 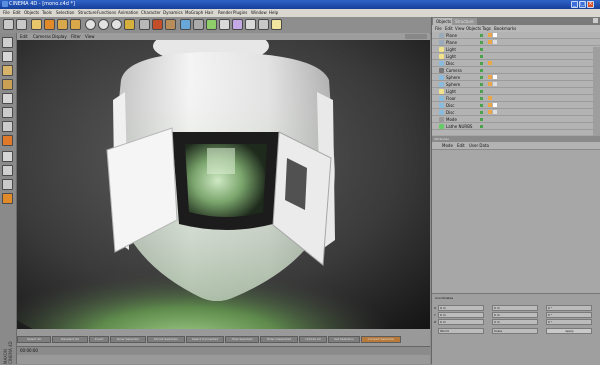 What do you see at coordinates (8, 24) in the screenshot?
I see `undo-icon` at bounding box center [8, 24].